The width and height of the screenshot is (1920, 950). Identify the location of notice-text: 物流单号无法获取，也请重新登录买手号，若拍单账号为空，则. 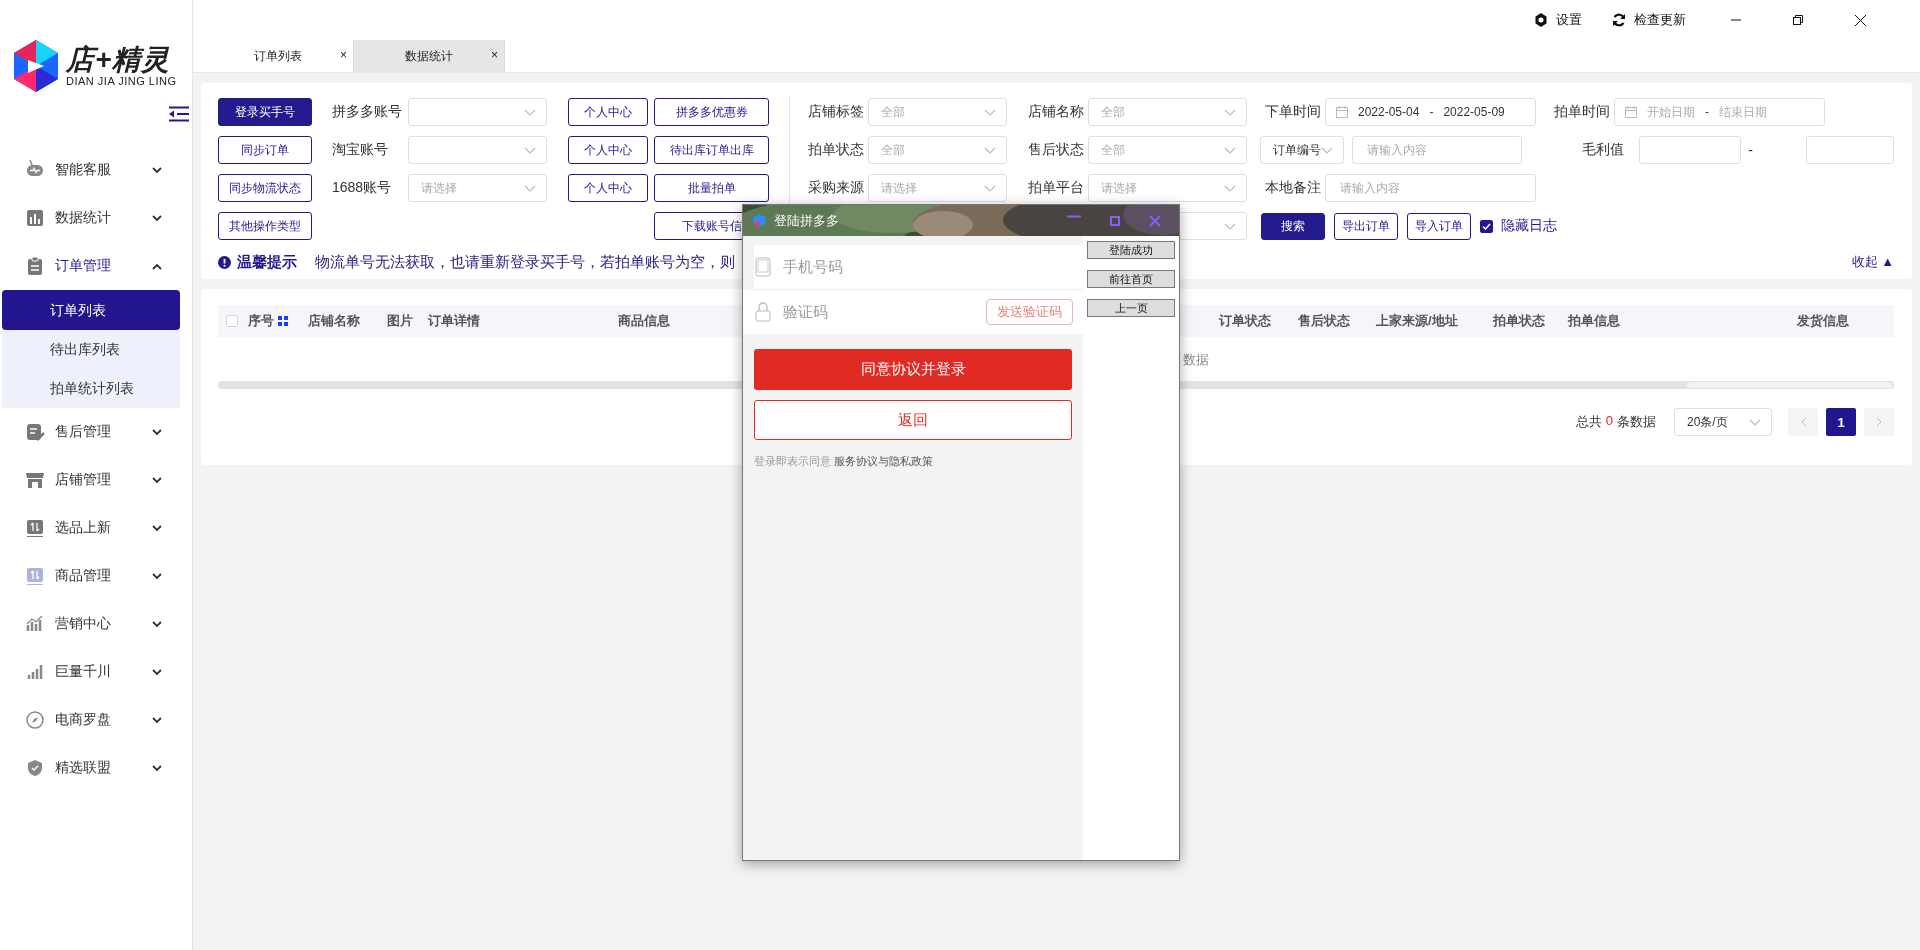
(525, 262).